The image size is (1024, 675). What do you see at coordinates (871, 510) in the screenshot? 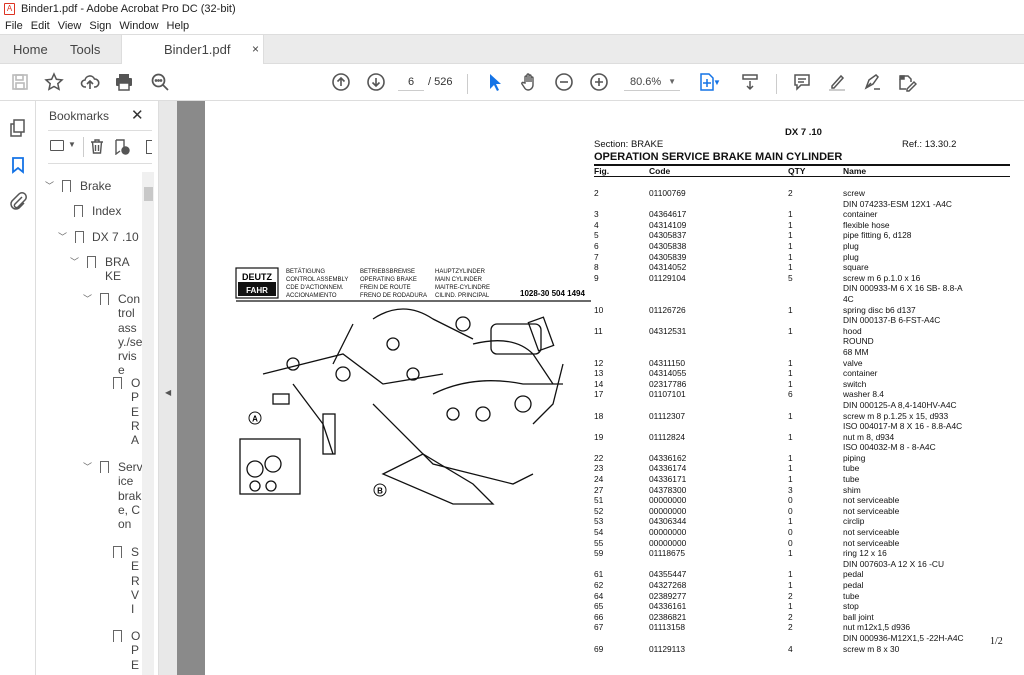
I see `name-cell: not serviceable` at bounding box center [871, 510].